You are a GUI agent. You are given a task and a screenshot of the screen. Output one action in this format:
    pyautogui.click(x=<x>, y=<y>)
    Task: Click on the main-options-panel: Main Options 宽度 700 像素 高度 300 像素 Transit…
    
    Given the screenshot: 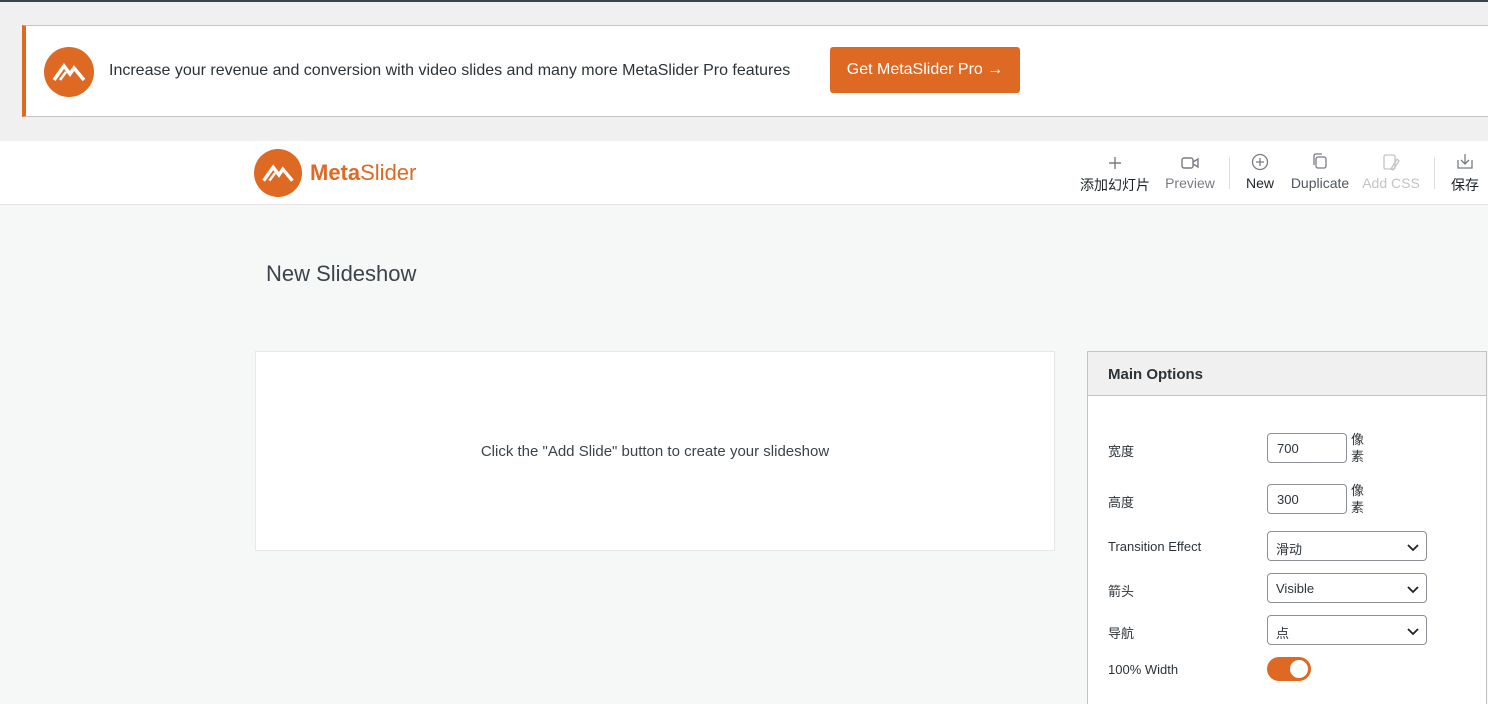 What is the action you would take?
    pyautogui.click(x=1287, y=527)
    